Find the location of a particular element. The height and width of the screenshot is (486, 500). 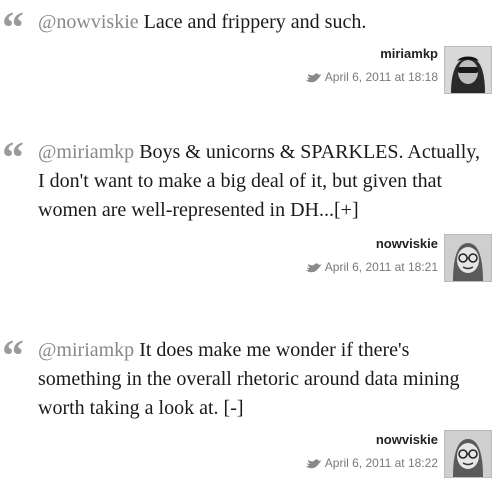

username-link: miriamkp is located at coordinates (371, 54).